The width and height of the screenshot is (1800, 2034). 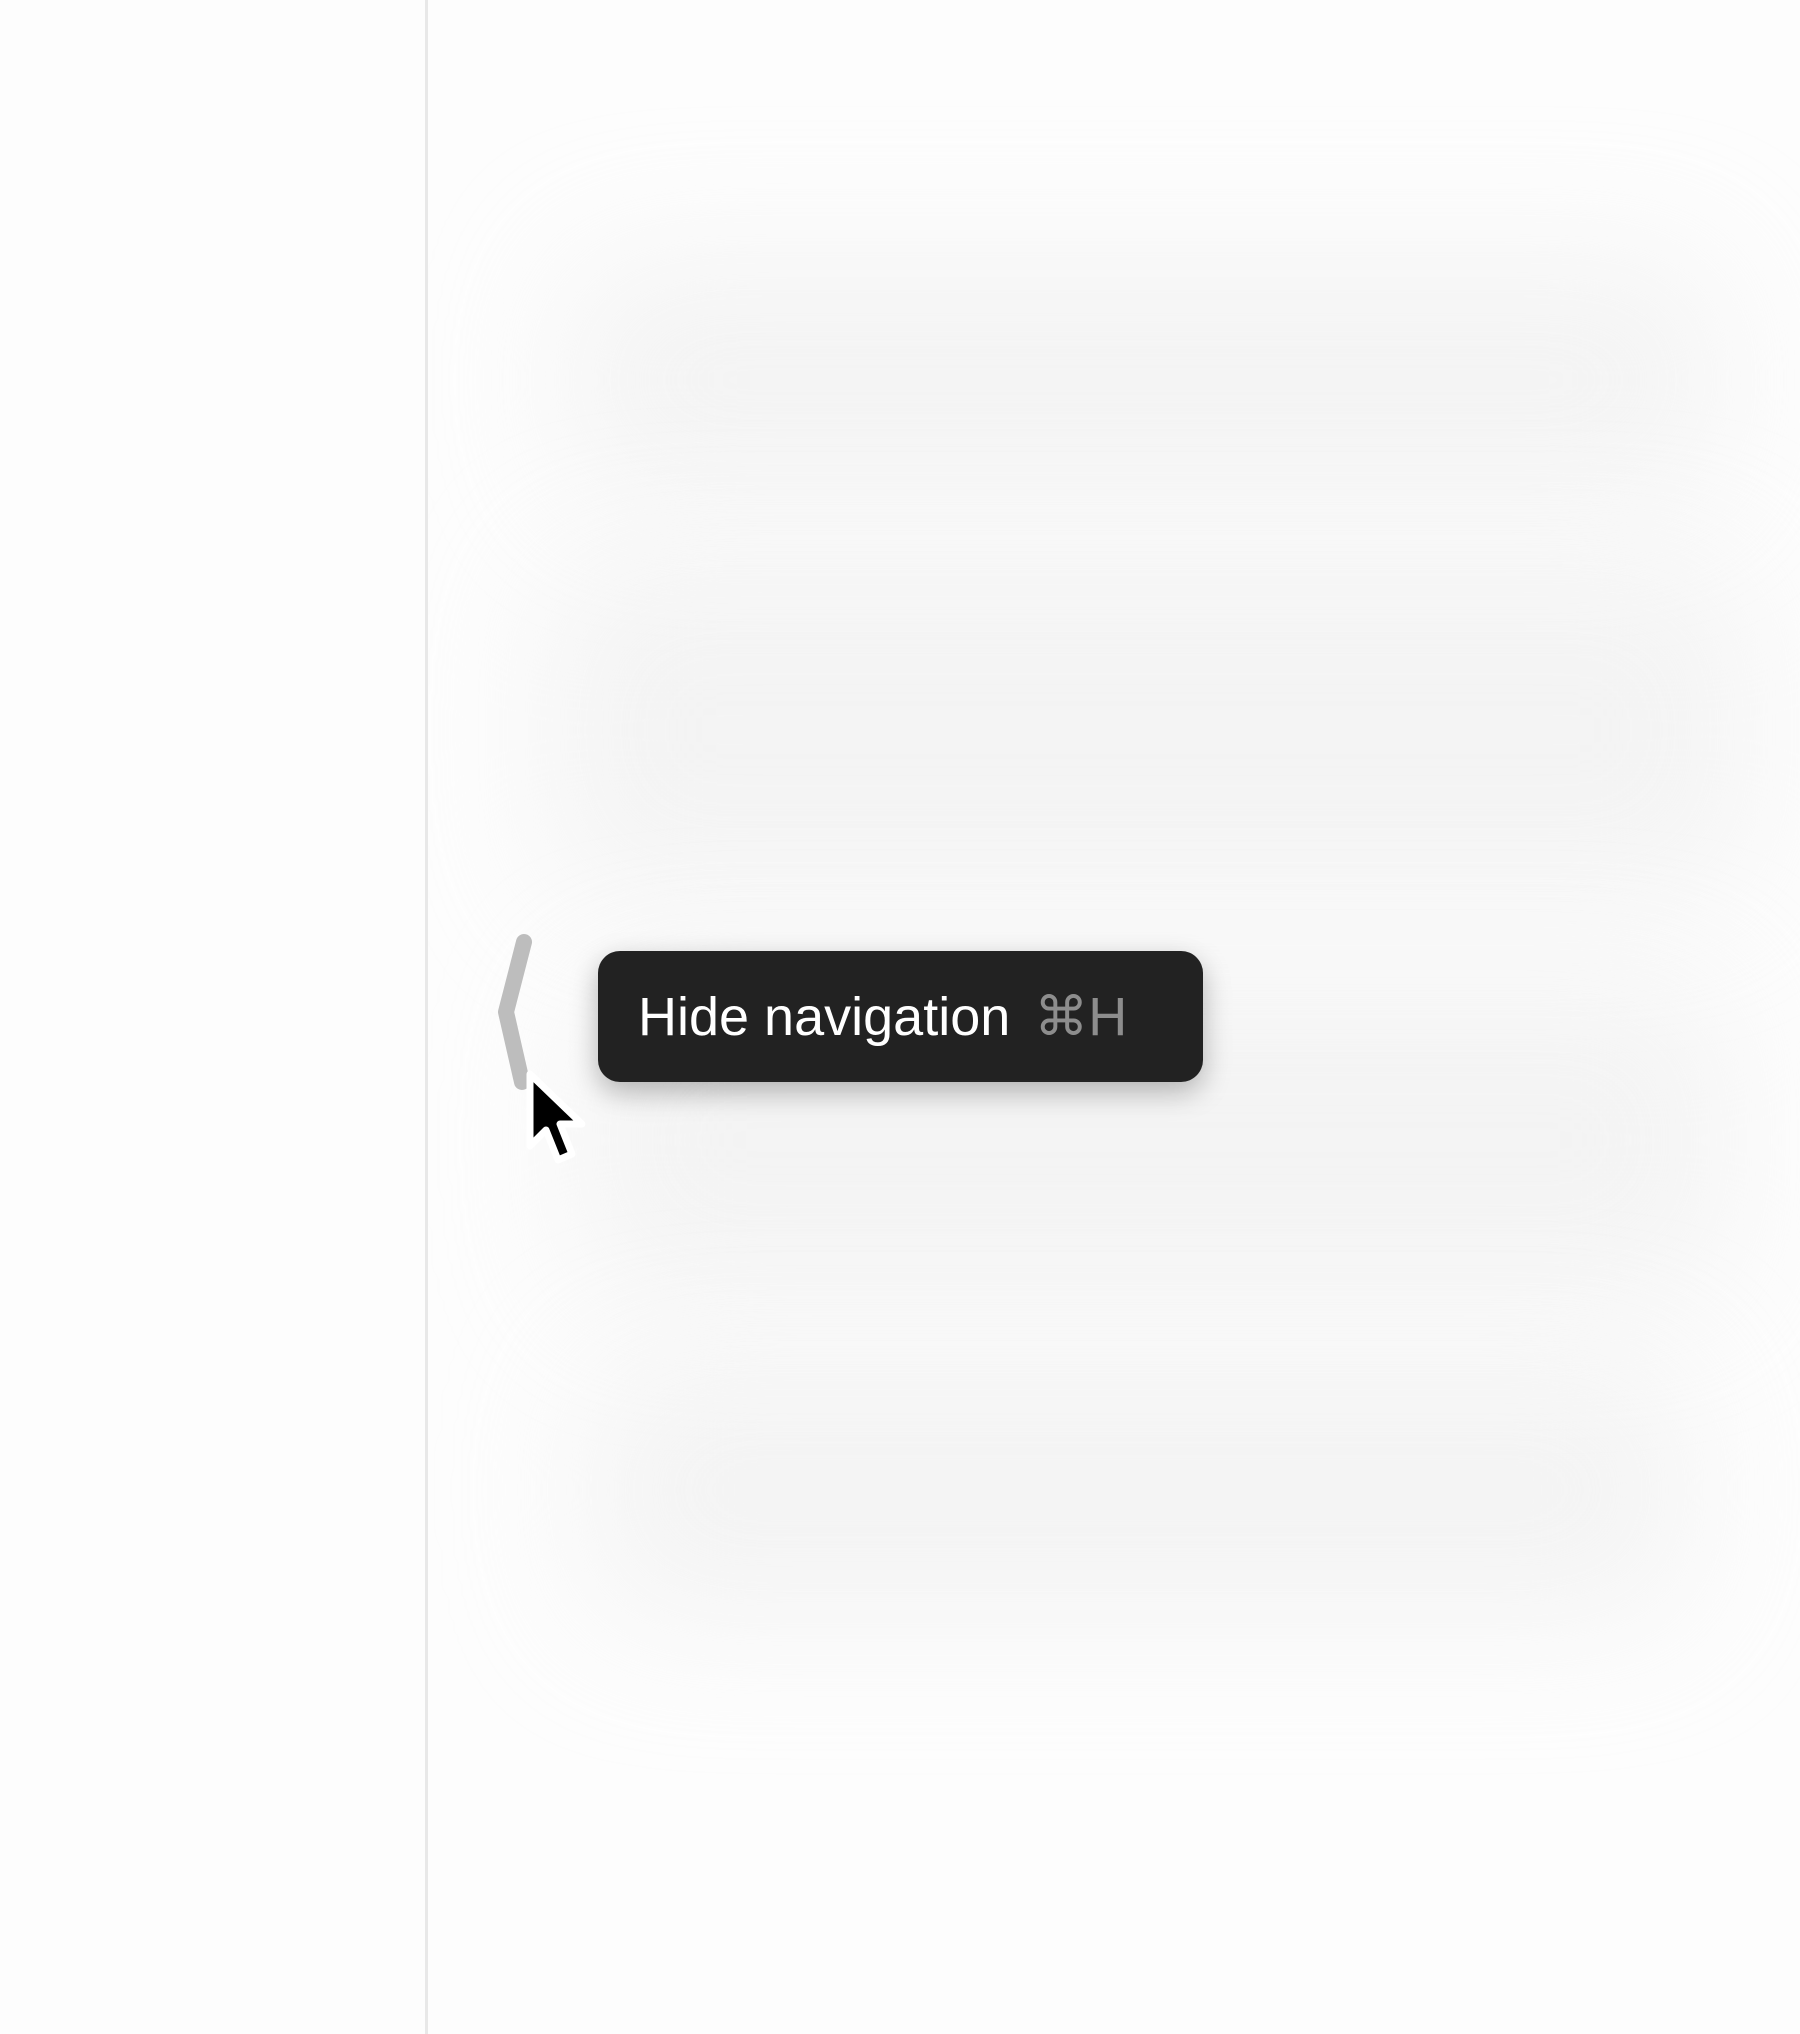 I want to click on hide-navigation-tooltip: Hide navigation ⌘H, so click(x=900, y=1016).